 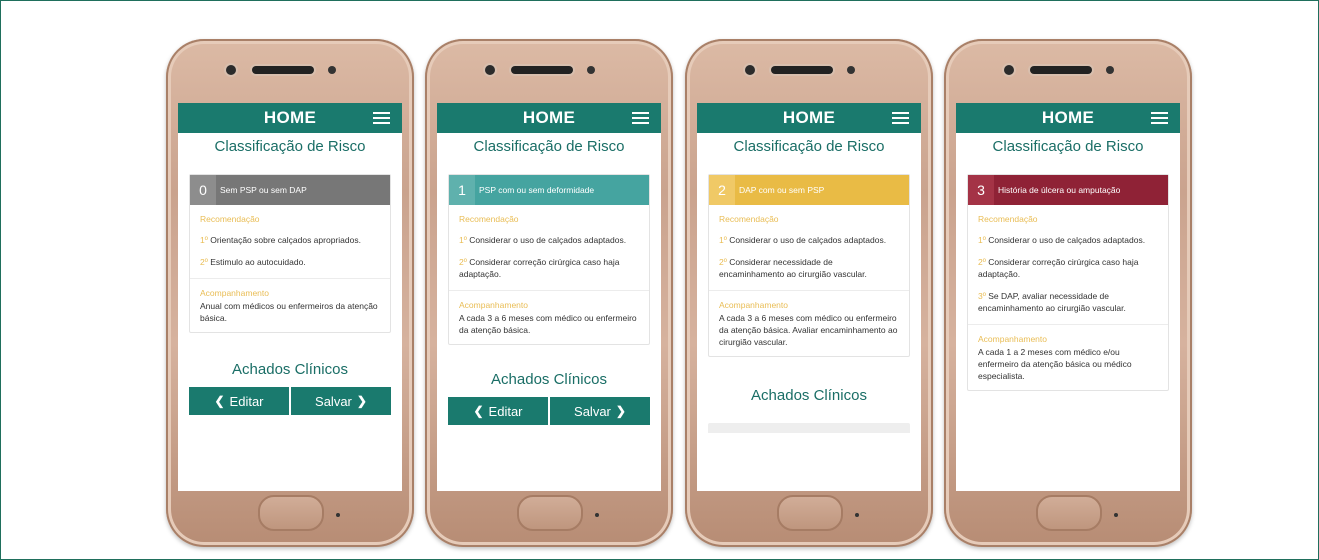 What do you see at coordinates (722, 190) in the screenshot?
I see `risk-number: 2` at bounding box center [722, 190].